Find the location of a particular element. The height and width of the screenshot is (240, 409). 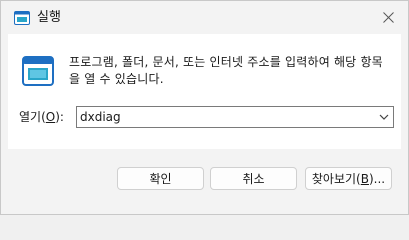

open-label-suffix: ): is located at coordinates (59, 117).